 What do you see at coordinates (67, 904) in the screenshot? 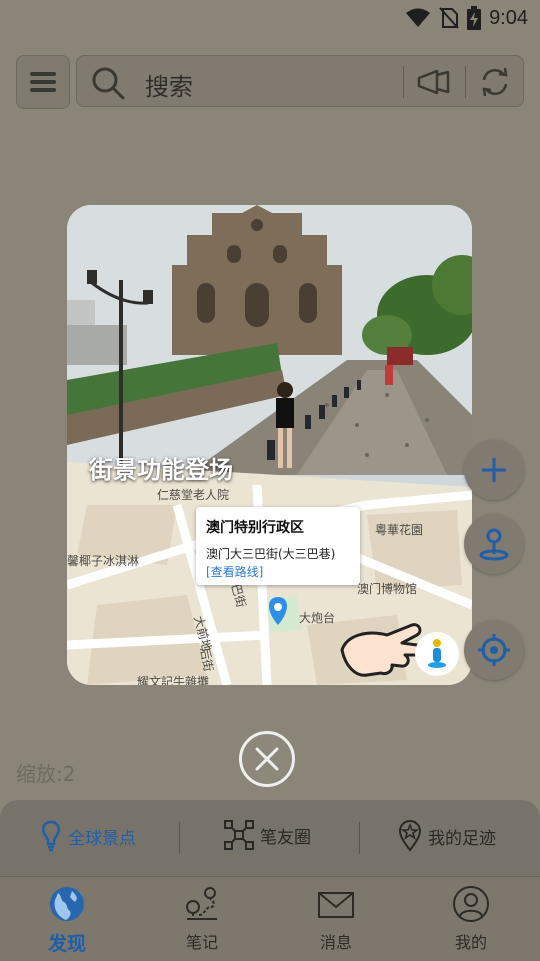
I see `globe-icon` at bounding box center [67, 904].